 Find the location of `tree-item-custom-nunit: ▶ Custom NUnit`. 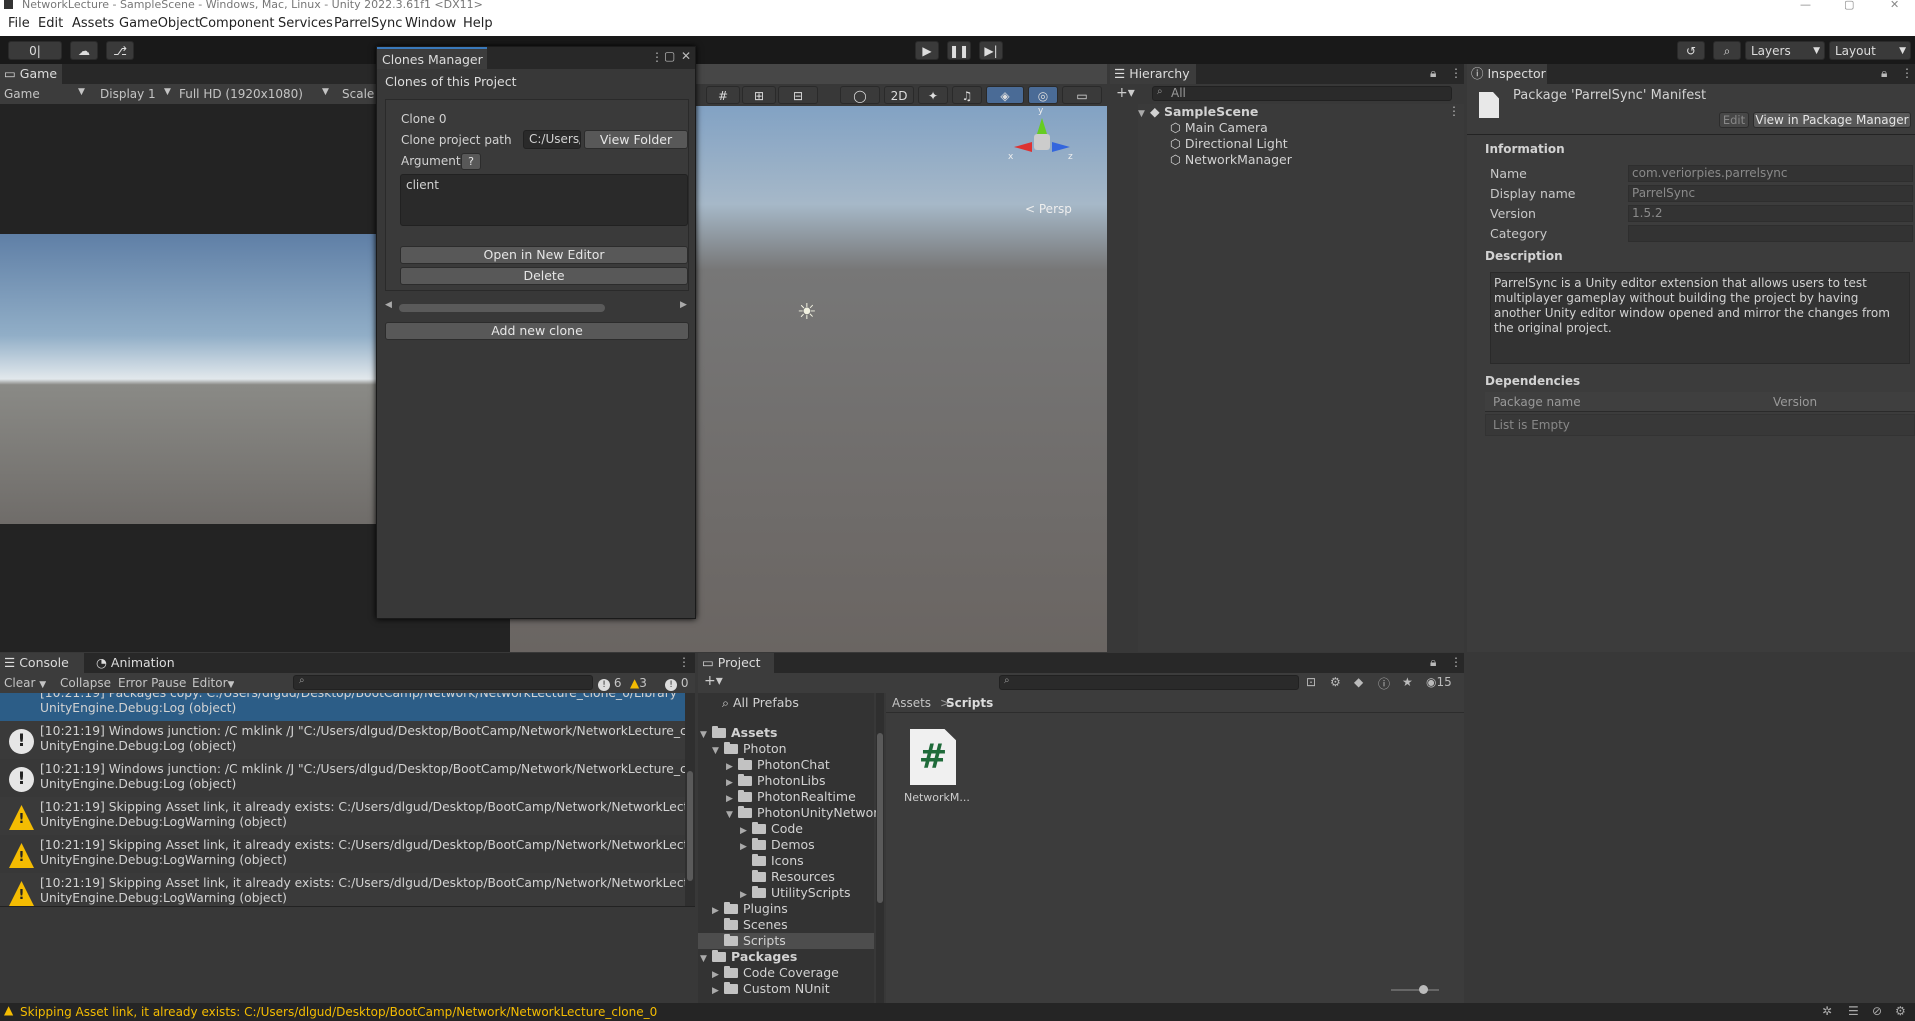

tree-item-custom-nunit: ▶ Custom NUnit is located at coordinates (771, 989).